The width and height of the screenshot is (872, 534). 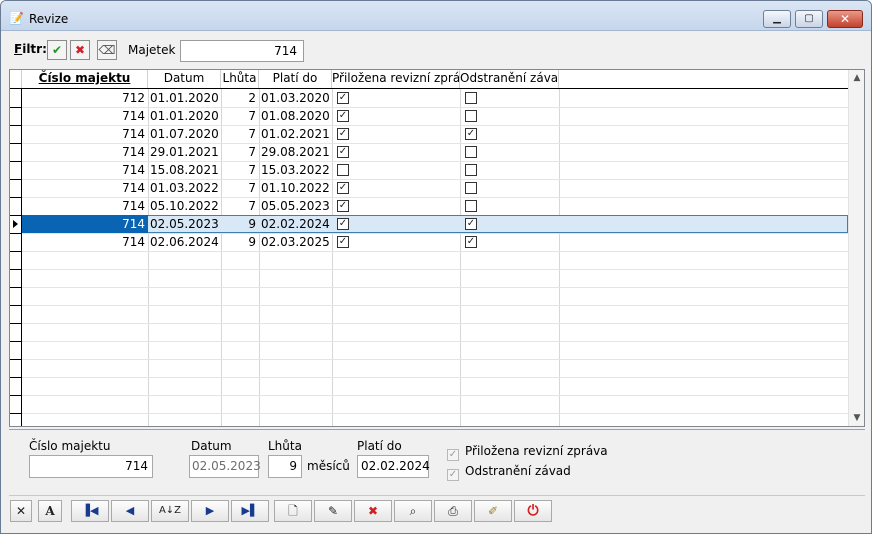 I want to click on wizard-button: ✐, so click(x=493, y=511).